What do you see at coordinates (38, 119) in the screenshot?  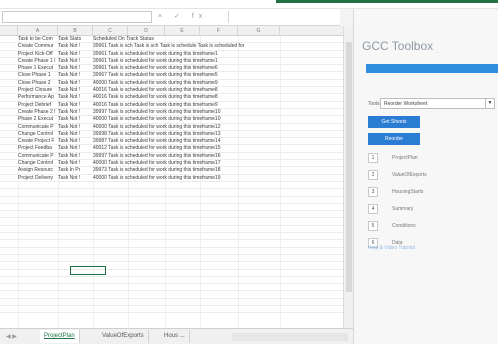 I see `cell-a: Phase 2 Execut` at bounding box center [38, 119].